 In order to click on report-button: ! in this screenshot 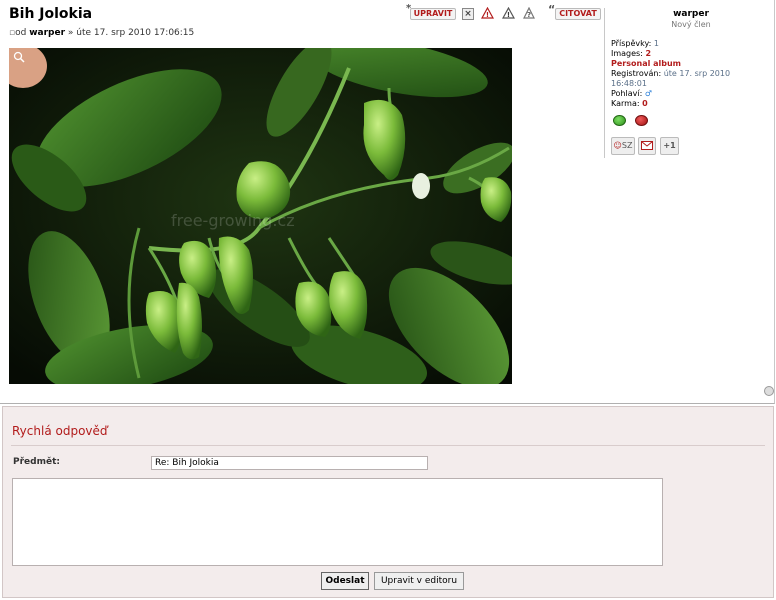, I will do `click(488, 13)`.